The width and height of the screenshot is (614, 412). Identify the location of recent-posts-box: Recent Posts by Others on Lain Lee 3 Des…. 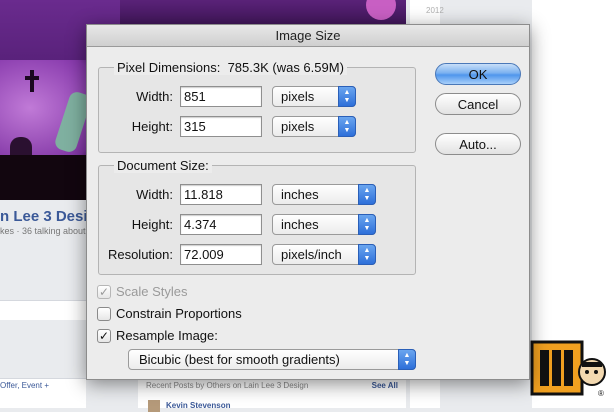
(272, 395).